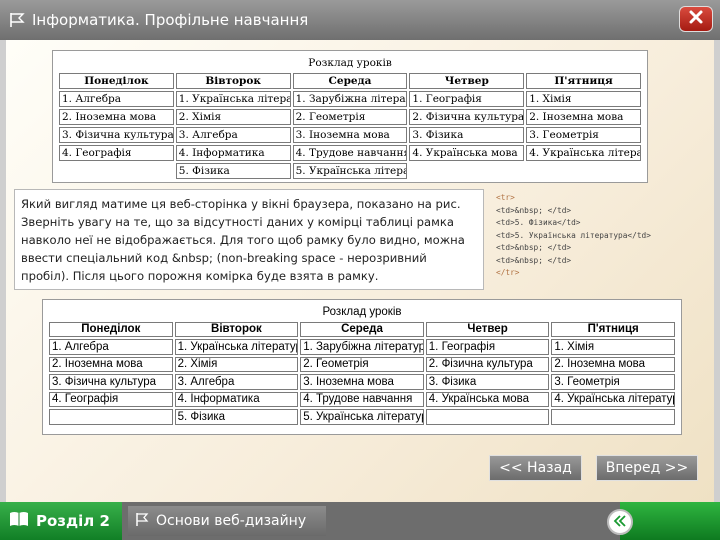  What do you see at coordinates (360, 20) in the screenshot?
I see `window-titlebar: Інформатика. Профільне навчання` at bounding box center [360, 20].